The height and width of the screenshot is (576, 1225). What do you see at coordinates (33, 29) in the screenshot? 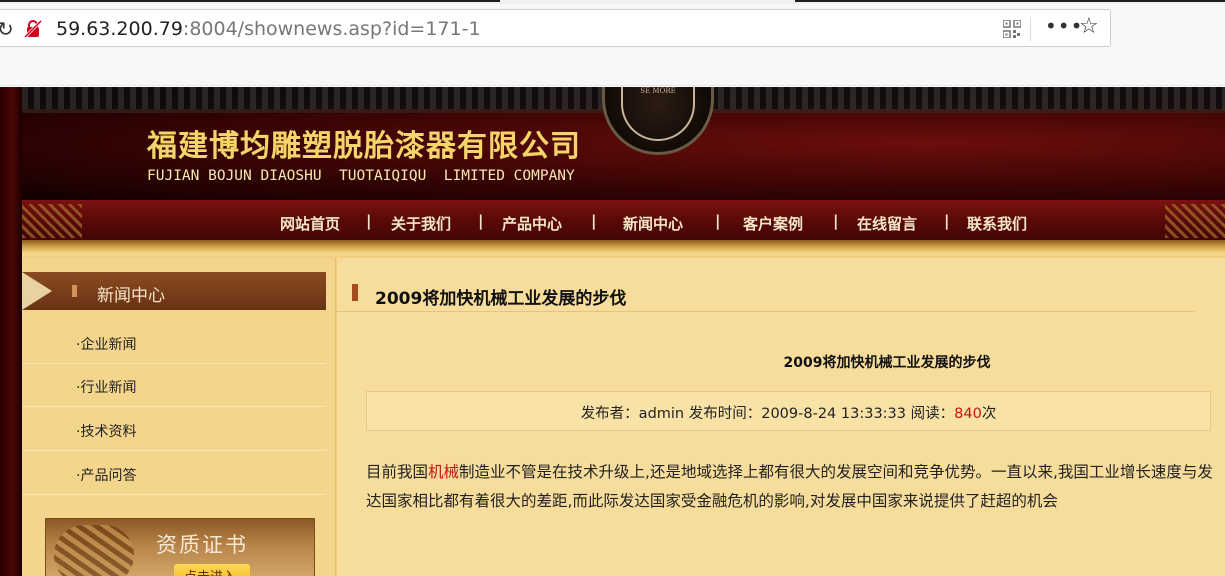
I see `not-secure-icon` at bounding box center [33, 29].